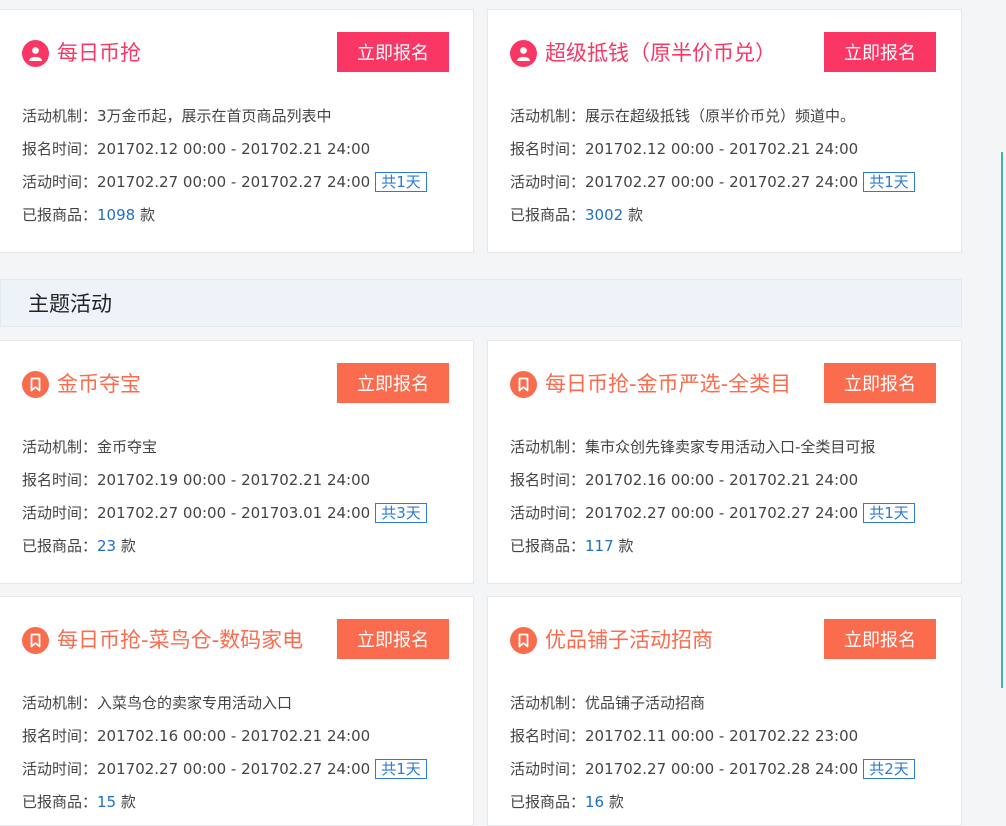 Image resolution: width=1006 pixels, height=826 pixels. What do you see at coordinates (730, 447) in the screenshot?
I see `mechanism-value: 集市众创先锋卖家专用活动入口-全类目可报` at bounding box center [730, 447].